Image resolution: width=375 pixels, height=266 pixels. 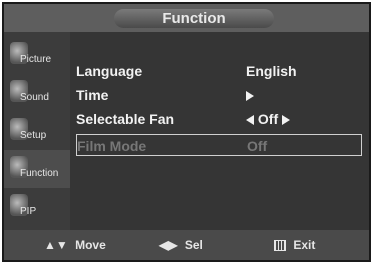 What do you see at coordinates (56, 245) in the screenshot?
I see `up-down-arrow-icon: ▲▼` at bounding box center [56, 245].